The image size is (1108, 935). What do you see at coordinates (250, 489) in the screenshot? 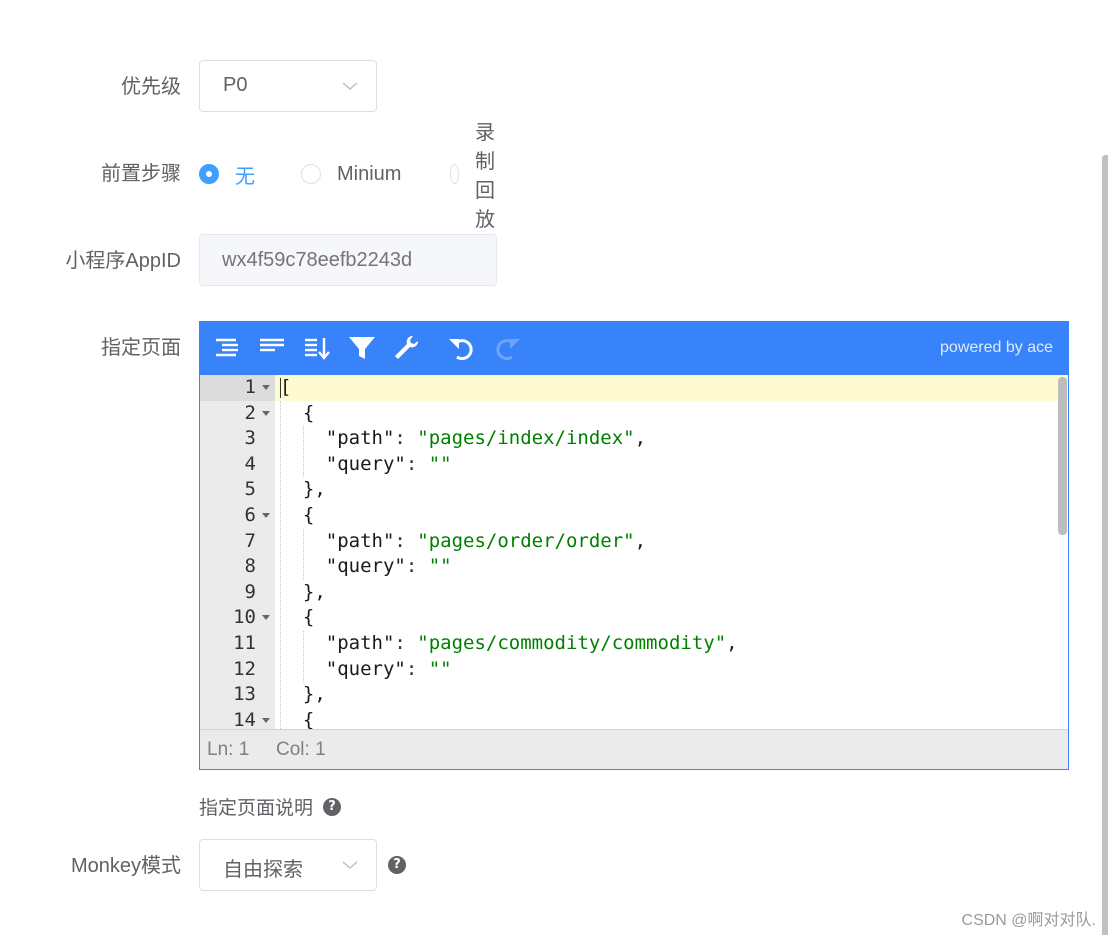
I see `line-number: 5` at bounding box center [250, 489].